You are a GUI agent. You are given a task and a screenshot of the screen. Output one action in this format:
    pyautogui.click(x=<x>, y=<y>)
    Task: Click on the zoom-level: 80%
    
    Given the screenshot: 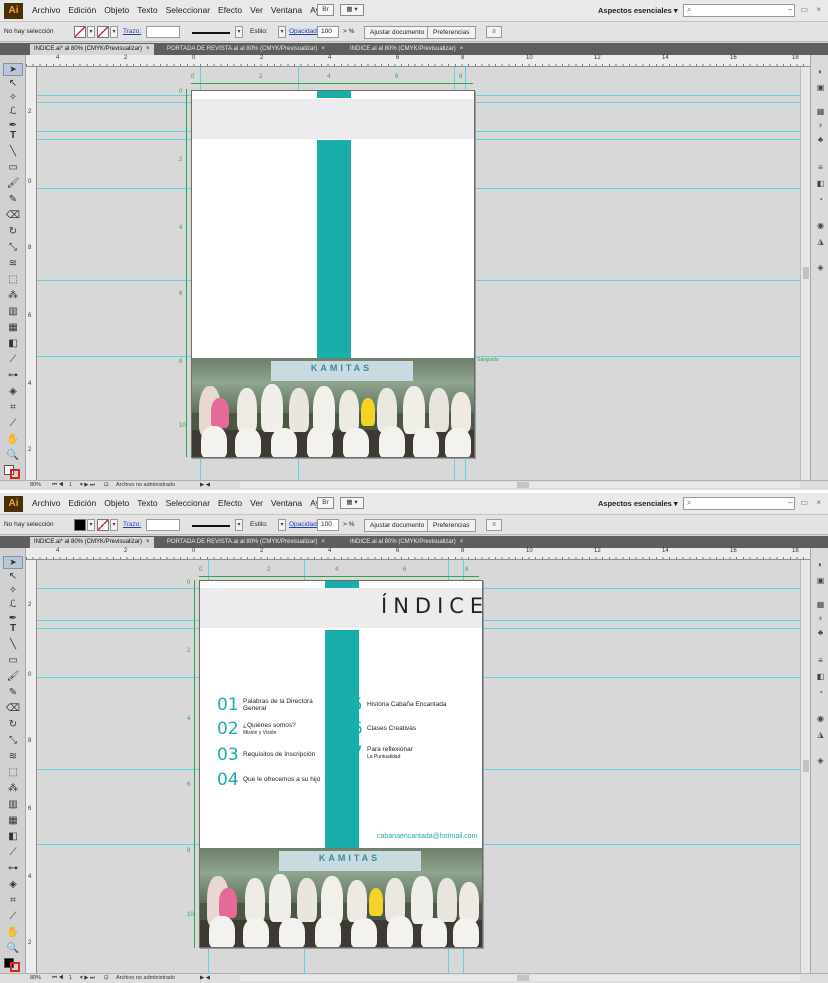 What is the action you would take?
    pyautogui.click(x=35, y=485)
    